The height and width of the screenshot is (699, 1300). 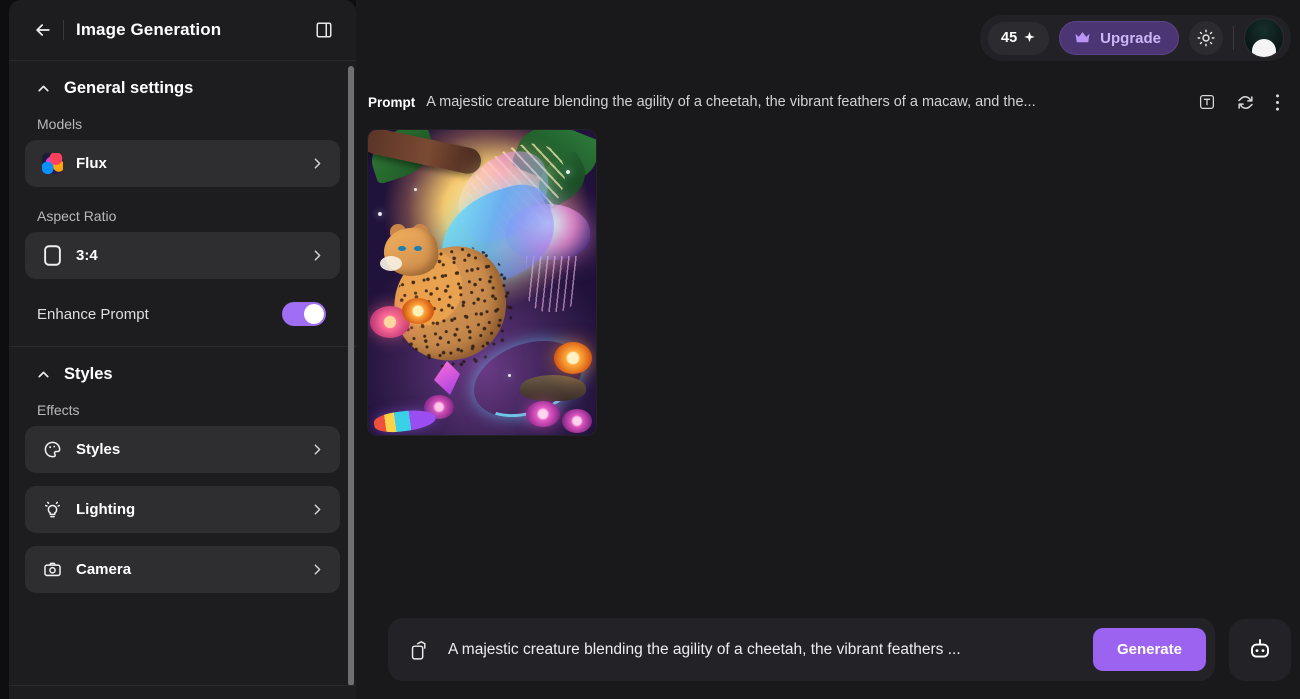 What do you see at coordinates (182, 255) in the screenshot?
I see `option-aspect-ratio: 3:4` at bounding box center [182, 255].